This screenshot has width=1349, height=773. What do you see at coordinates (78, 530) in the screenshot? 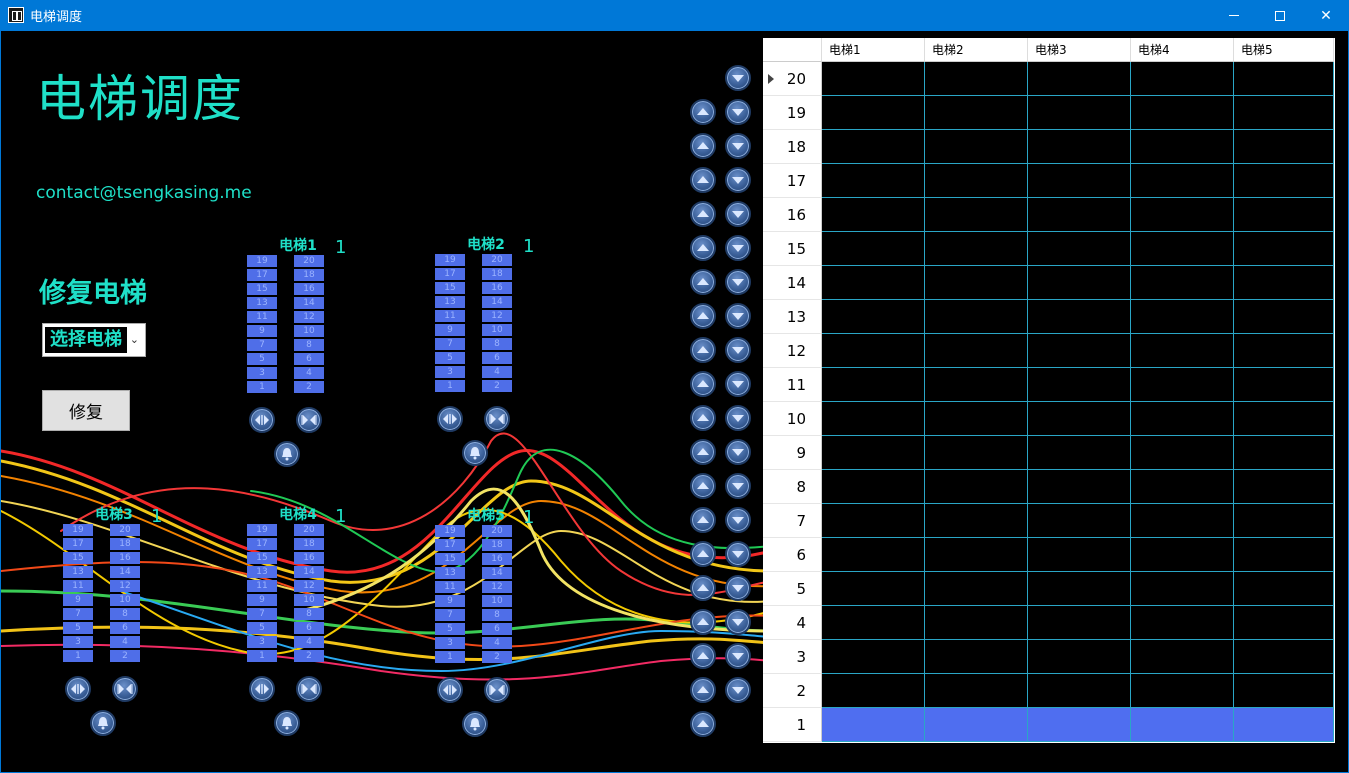
I see `floor-button: 19` at bounding box center [78, 530].